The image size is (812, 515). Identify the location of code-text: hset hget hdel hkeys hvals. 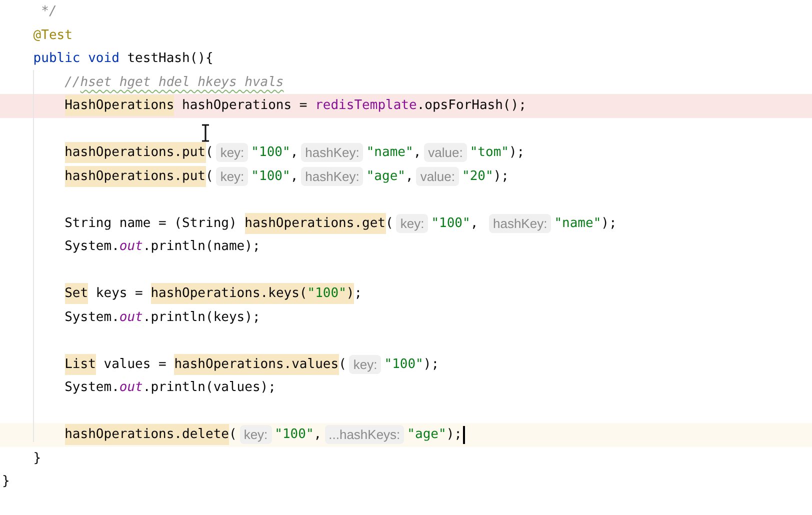
(182, 83).